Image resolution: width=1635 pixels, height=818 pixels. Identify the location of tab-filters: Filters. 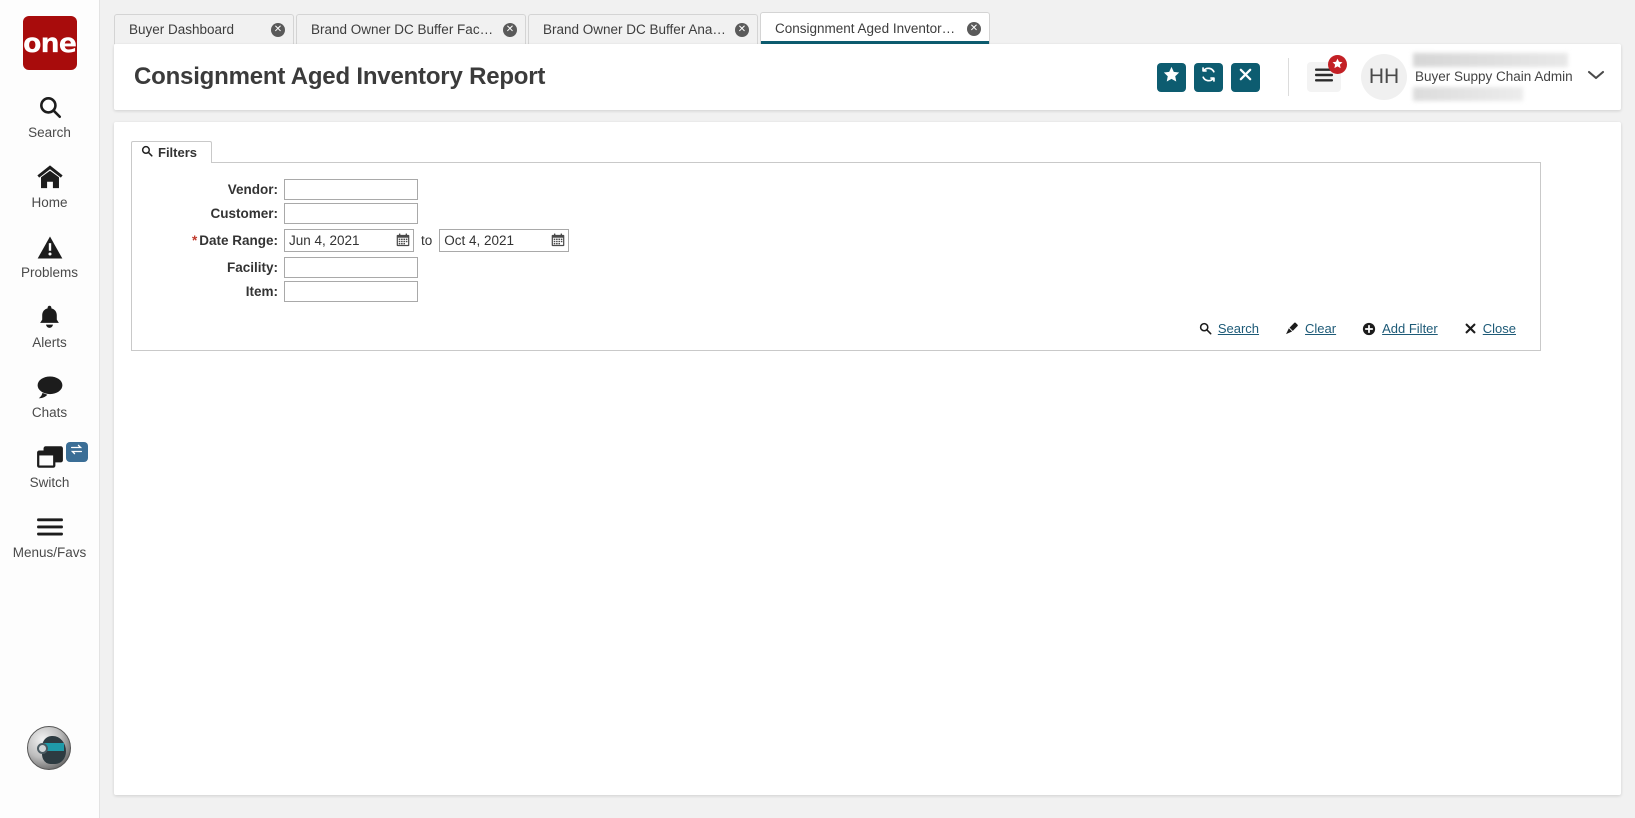
(172, 152).